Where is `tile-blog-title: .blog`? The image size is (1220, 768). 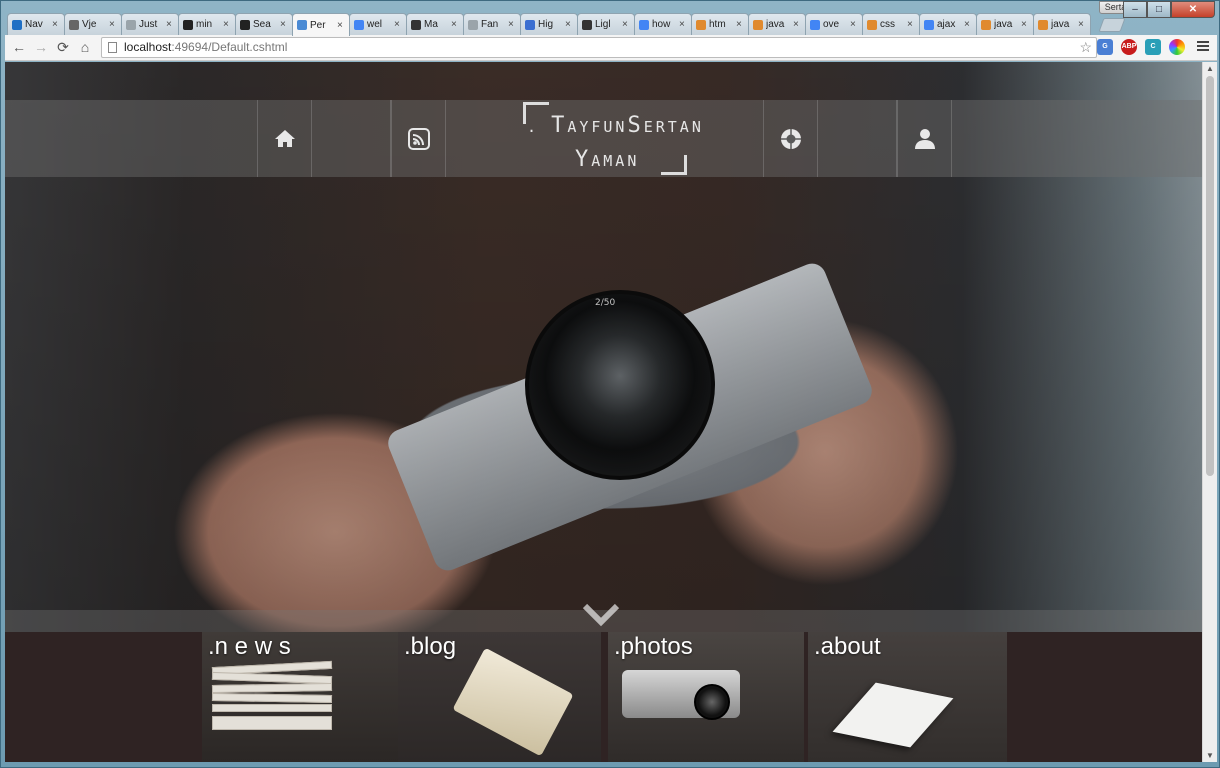 tile-blog-title: .blog is located at coordinates (430, 646).